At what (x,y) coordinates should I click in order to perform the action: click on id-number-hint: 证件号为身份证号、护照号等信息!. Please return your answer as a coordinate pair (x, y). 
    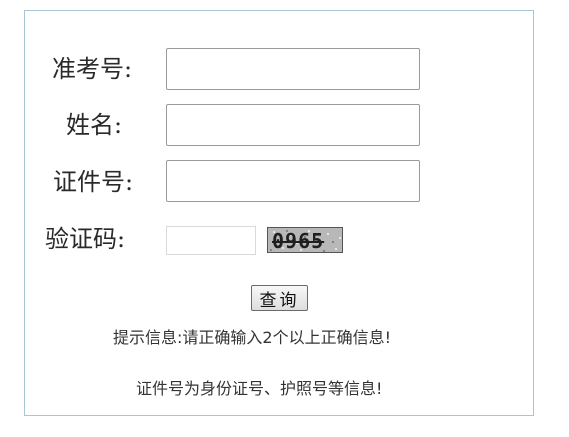
    Looking at the image, I should click on (259, 388).